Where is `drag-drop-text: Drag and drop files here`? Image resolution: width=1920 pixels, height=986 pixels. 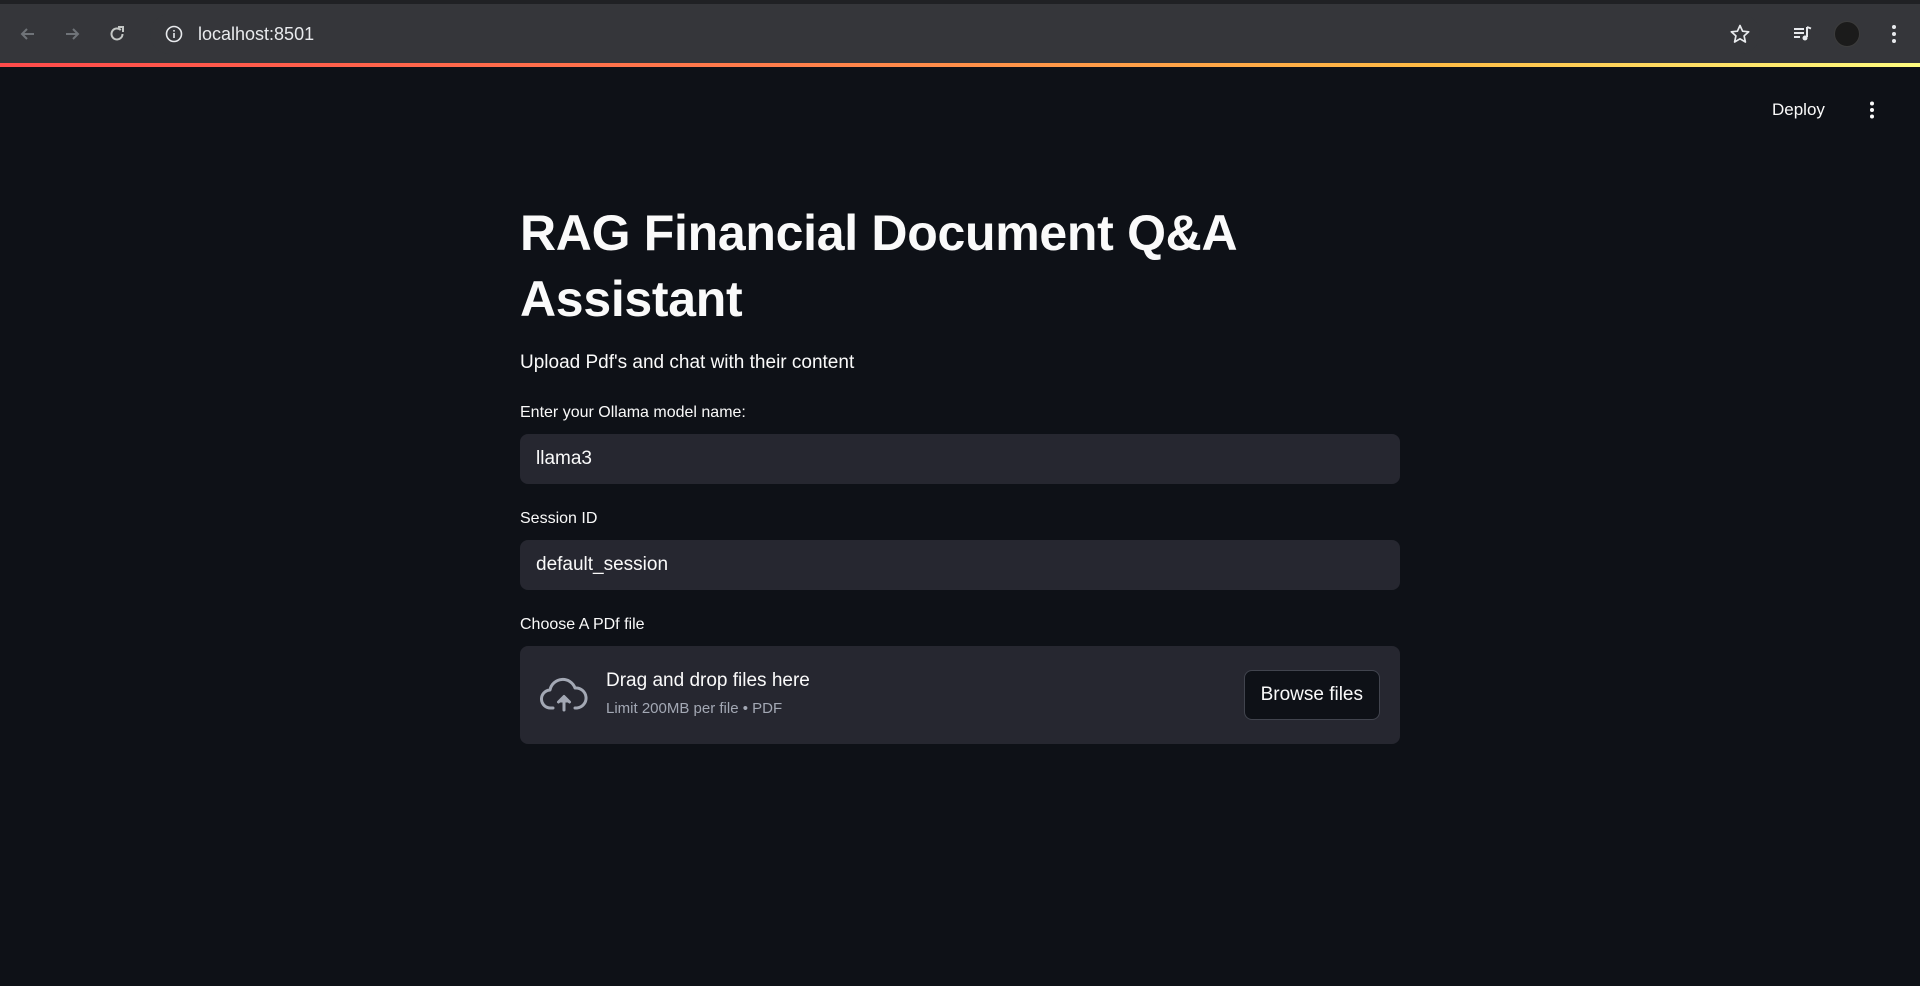 drag-drop-text: Drag and drop files here is located at coordinates (708, 680).